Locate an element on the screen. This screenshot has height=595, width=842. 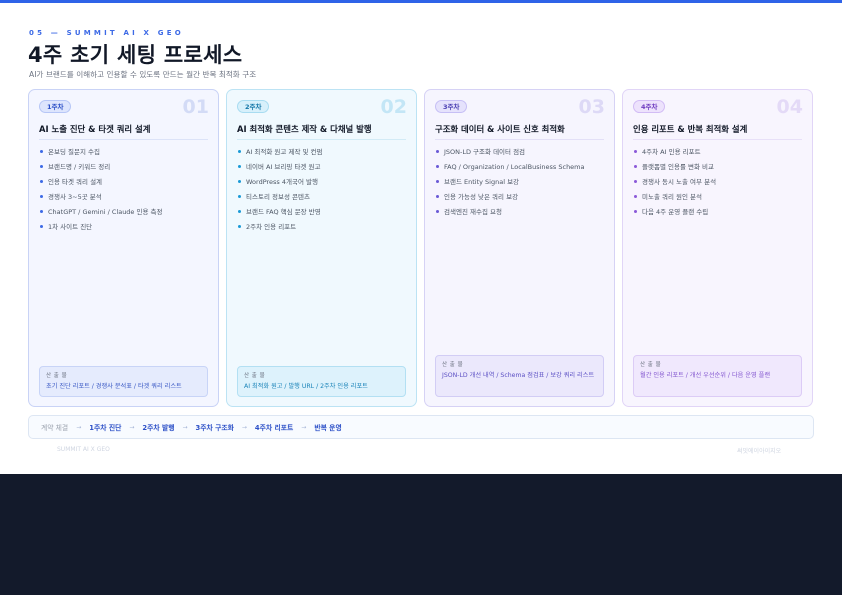
list-item: 4주차 AI 인용 리포트 is located at coordinates (675, 154).